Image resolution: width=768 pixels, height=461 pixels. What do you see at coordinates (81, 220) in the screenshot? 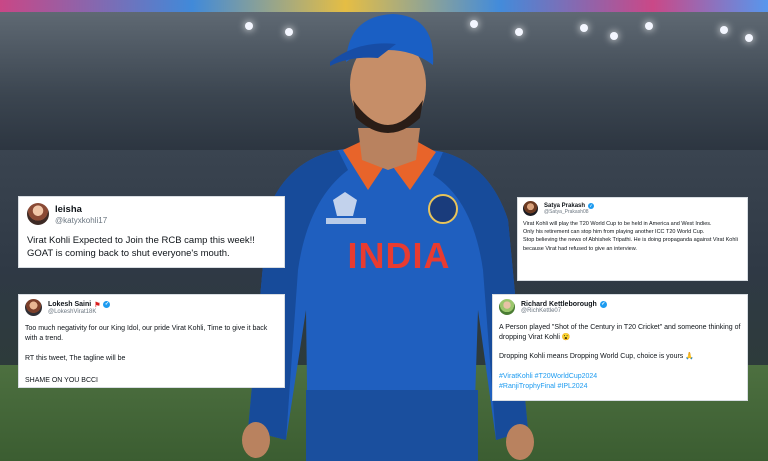
I see `tweet-author-handle: @katyxkohli17` at bounding box center [81, 220].